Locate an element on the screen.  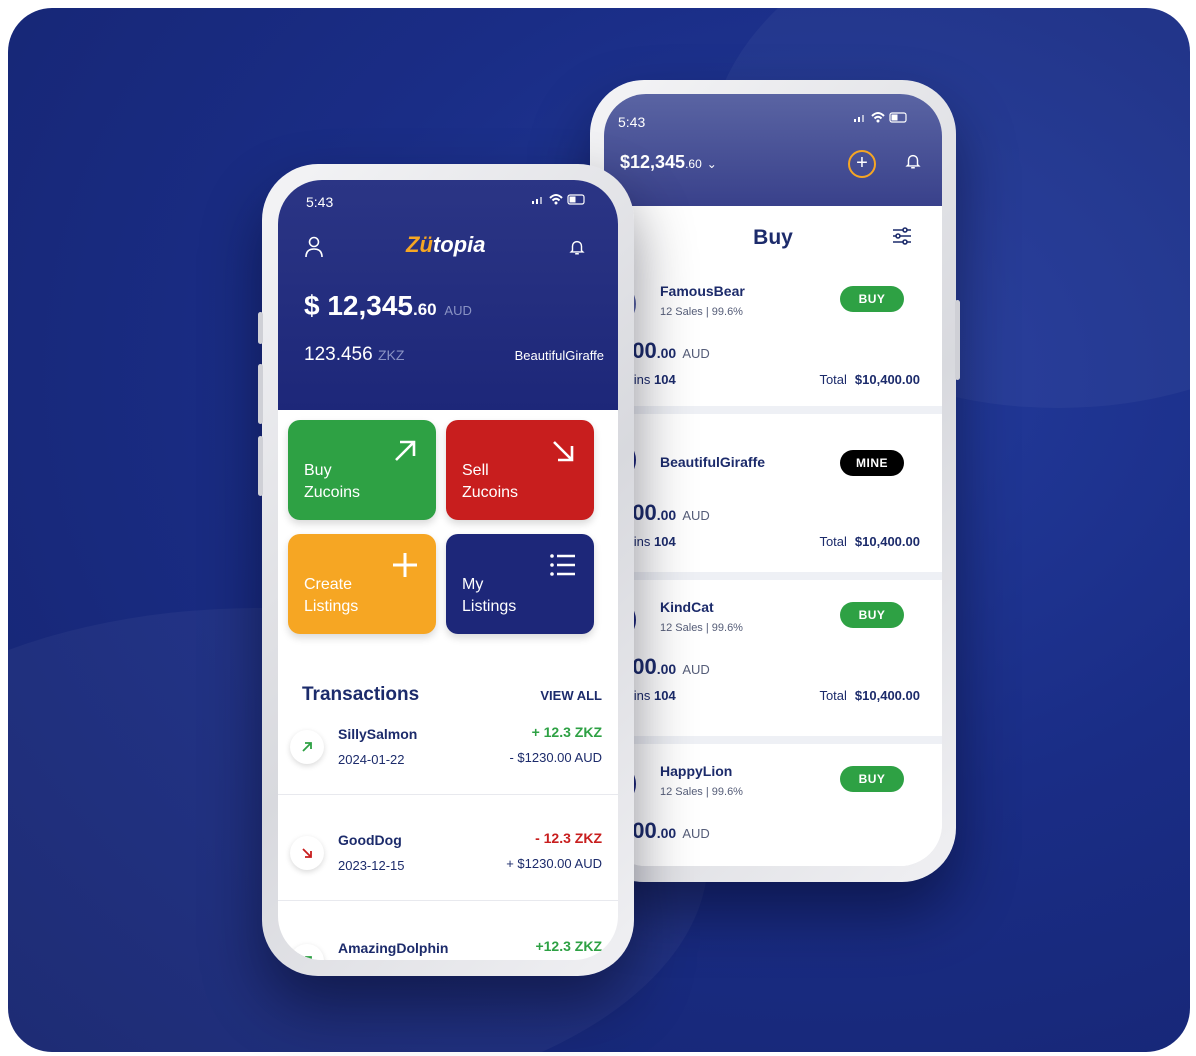
header-balance: $12,345.60 ⌄ is located at coordinates (668, 162).